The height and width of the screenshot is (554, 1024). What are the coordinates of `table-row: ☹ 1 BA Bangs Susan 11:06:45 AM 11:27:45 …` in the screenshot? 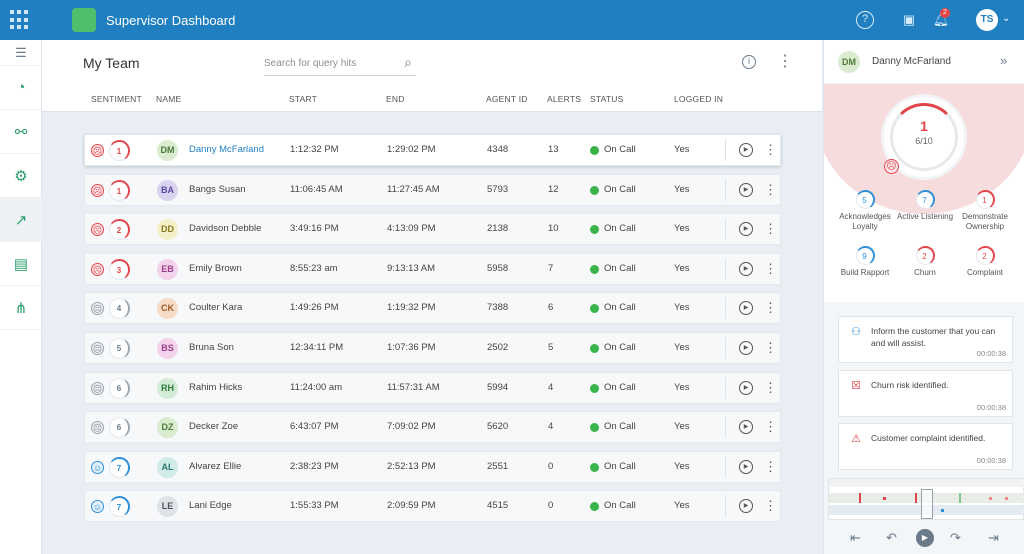 It's located at (432, 189).